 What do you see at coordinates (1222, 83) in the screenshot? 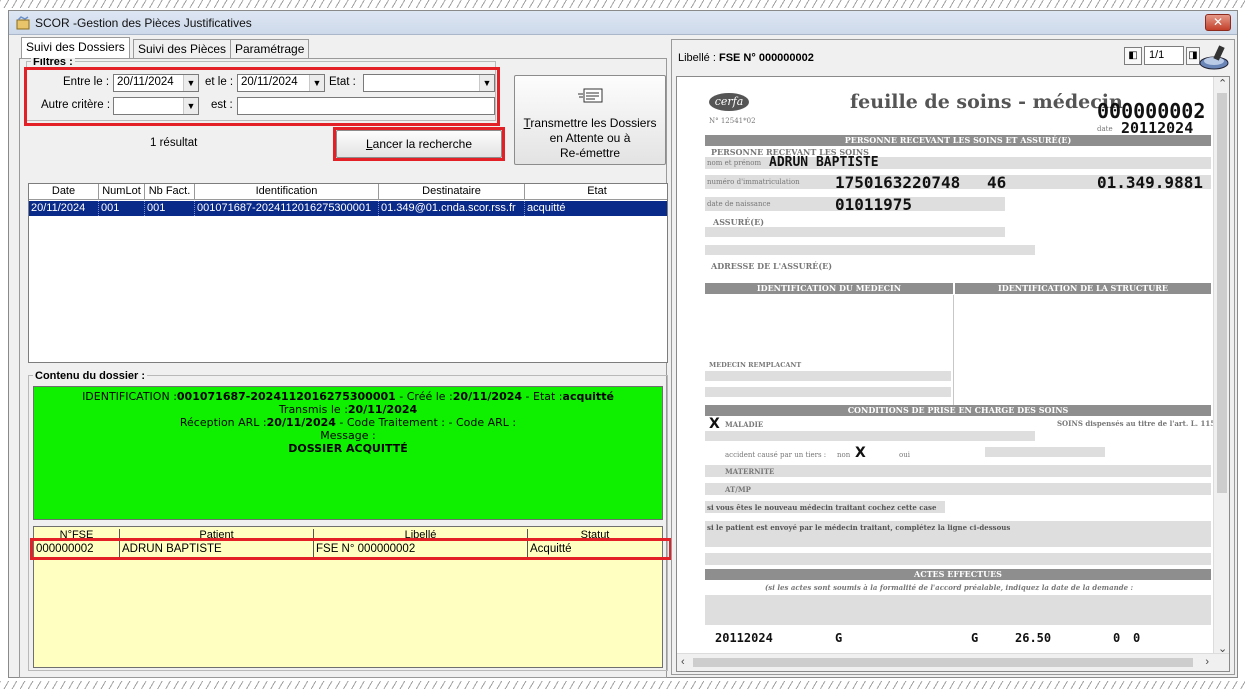
I see `scroll-up-icon: ⌃` at bounding box center [1222, 83].